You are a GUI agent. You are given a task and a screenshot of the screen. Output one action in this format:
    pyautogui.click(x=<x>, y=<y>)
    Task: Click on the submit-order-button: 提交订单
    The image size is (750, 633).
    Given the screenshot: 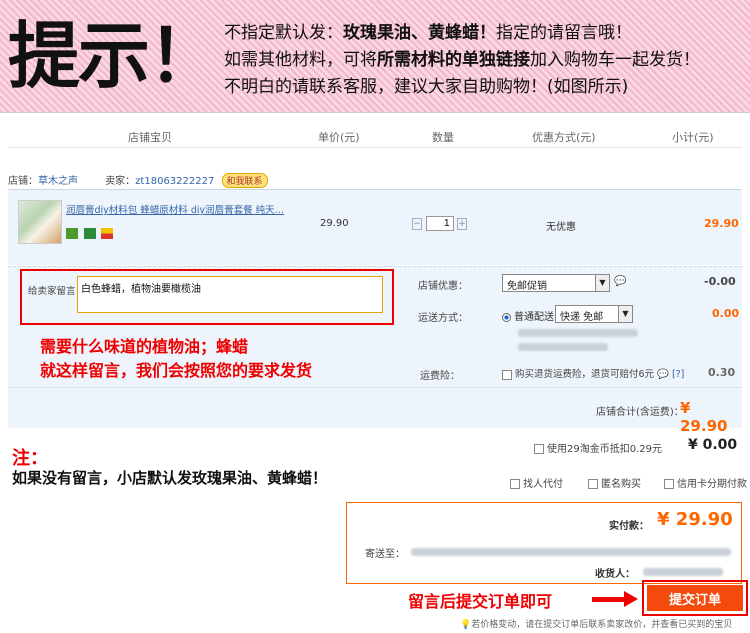 What is the action you would take?
    pyautogui.click(x=695, y=598)
    